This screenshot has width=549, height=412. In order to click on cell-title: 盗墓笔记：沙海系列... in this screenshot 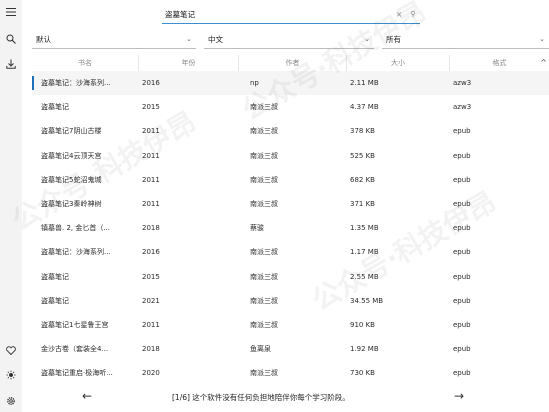, I will do `click(76, 83)`.